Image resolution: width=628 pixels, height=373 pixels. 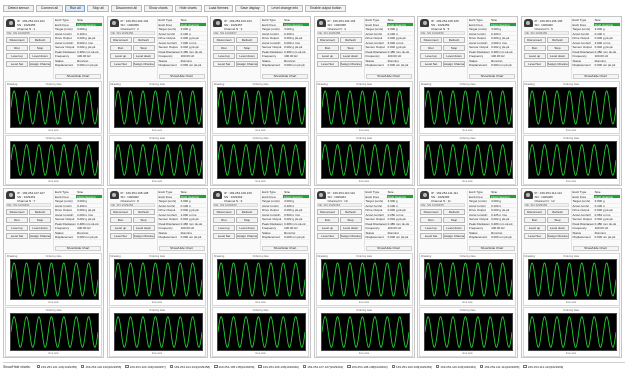 I want to click on chart-toggle-item: 169.254.112.112[1029466], so click(x=543, y=367).